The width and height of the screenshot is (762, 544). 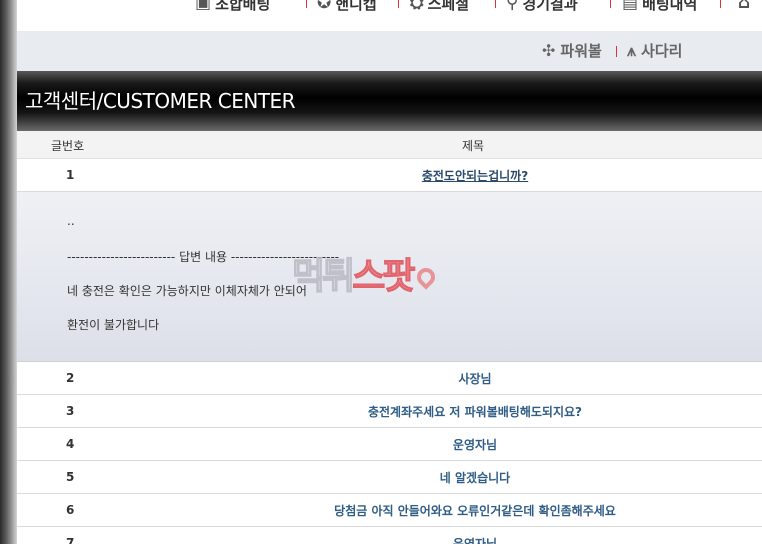 I want to click on table-row: 4 운영자님, so click(x=389, y=444).